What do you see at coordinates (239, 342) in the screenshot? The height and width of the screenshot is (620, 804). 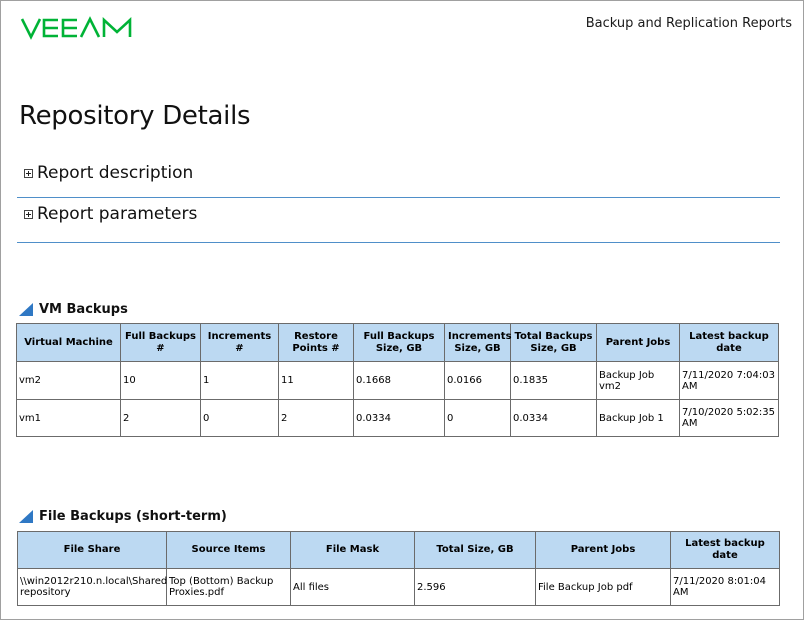 I see `column-header: Increments #` at bounding box center [239, 342].